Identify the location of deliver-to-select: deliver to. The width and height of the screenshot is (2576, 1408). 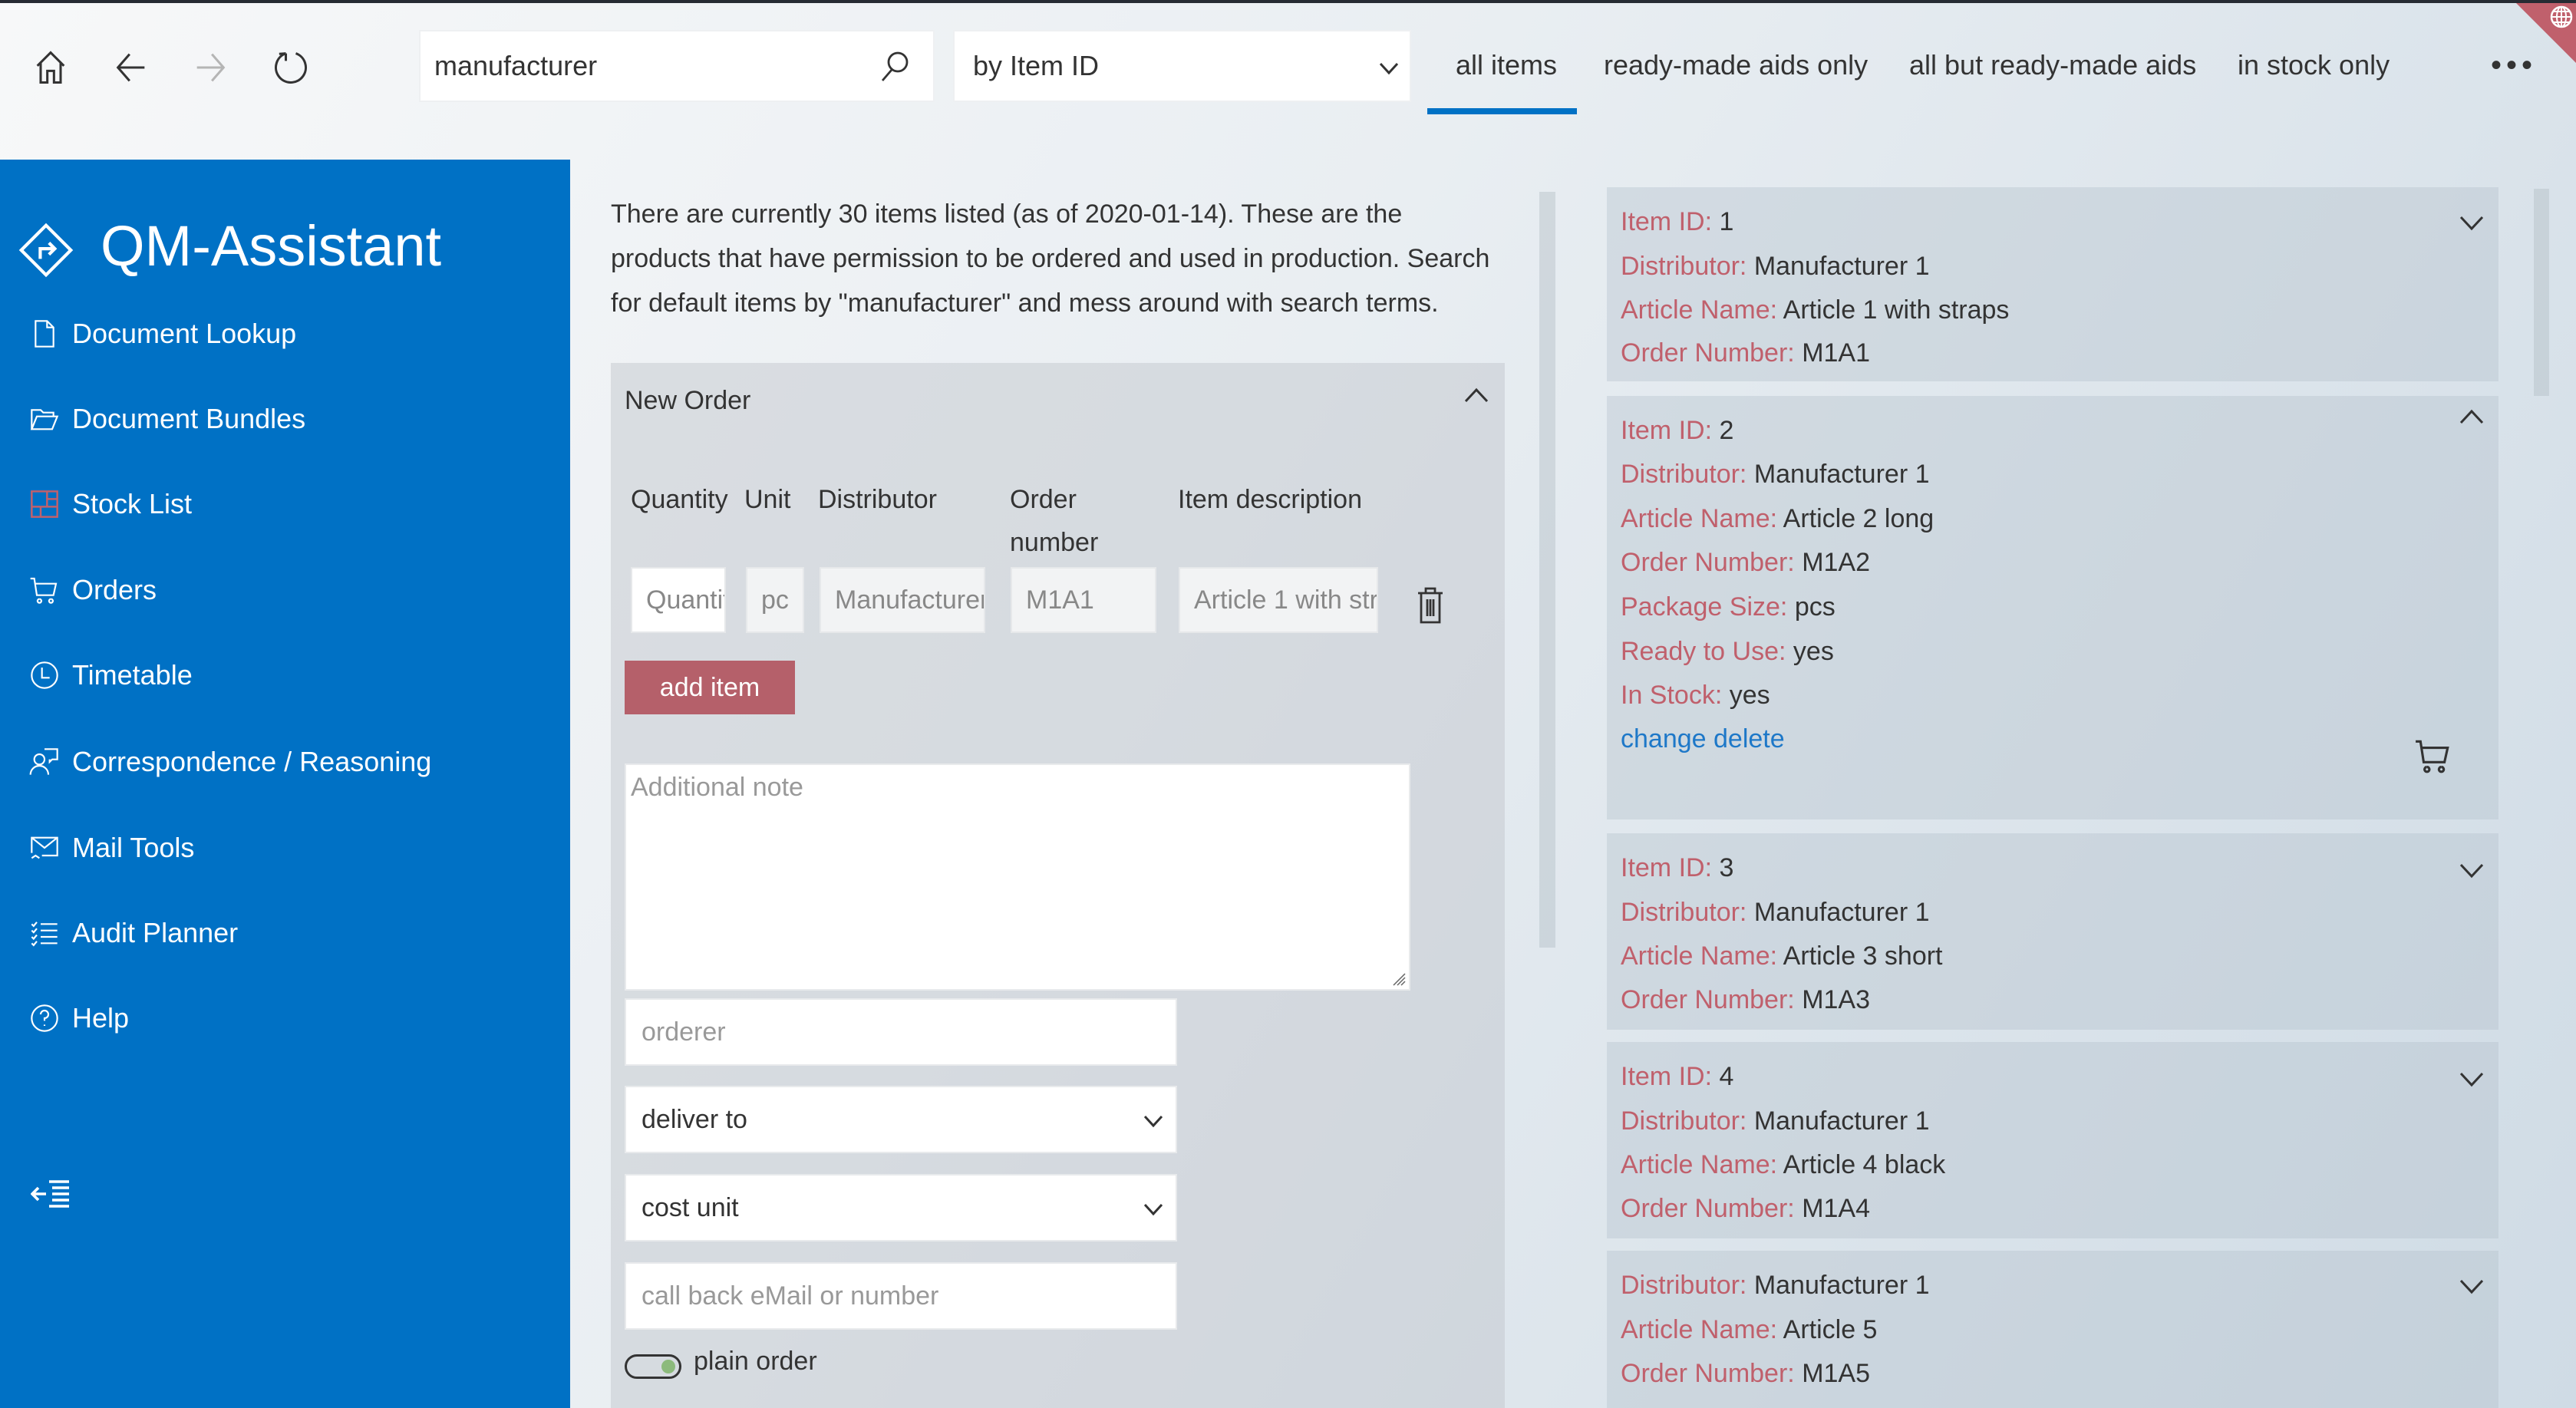
(901, 1119).